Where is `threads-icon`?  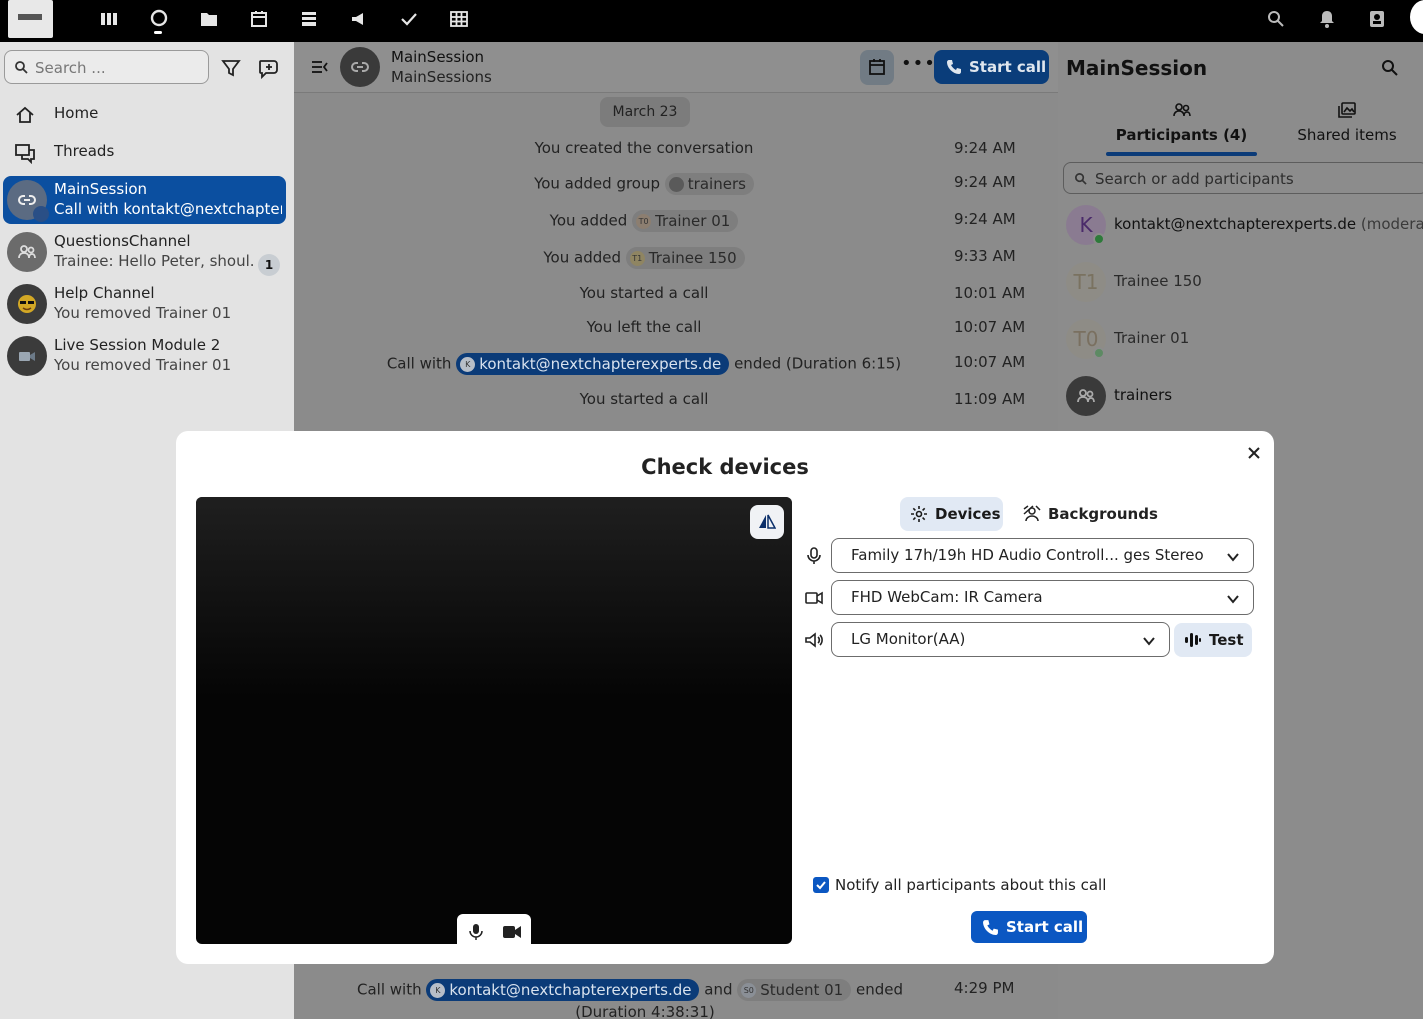 threads-icon is located at coordinates (25, 154).